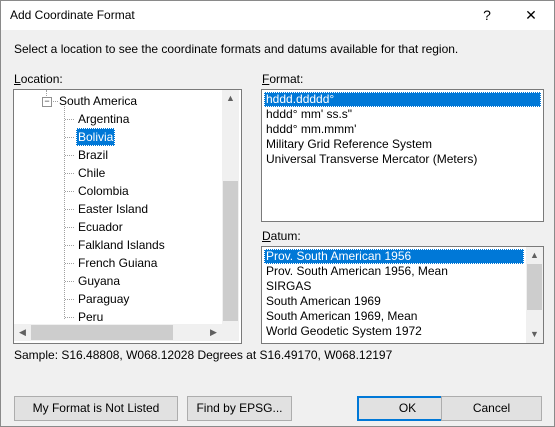 The width and height of the screenshot is (555, 427). I want to click on datum-label: Datum:, so click(281, 236).